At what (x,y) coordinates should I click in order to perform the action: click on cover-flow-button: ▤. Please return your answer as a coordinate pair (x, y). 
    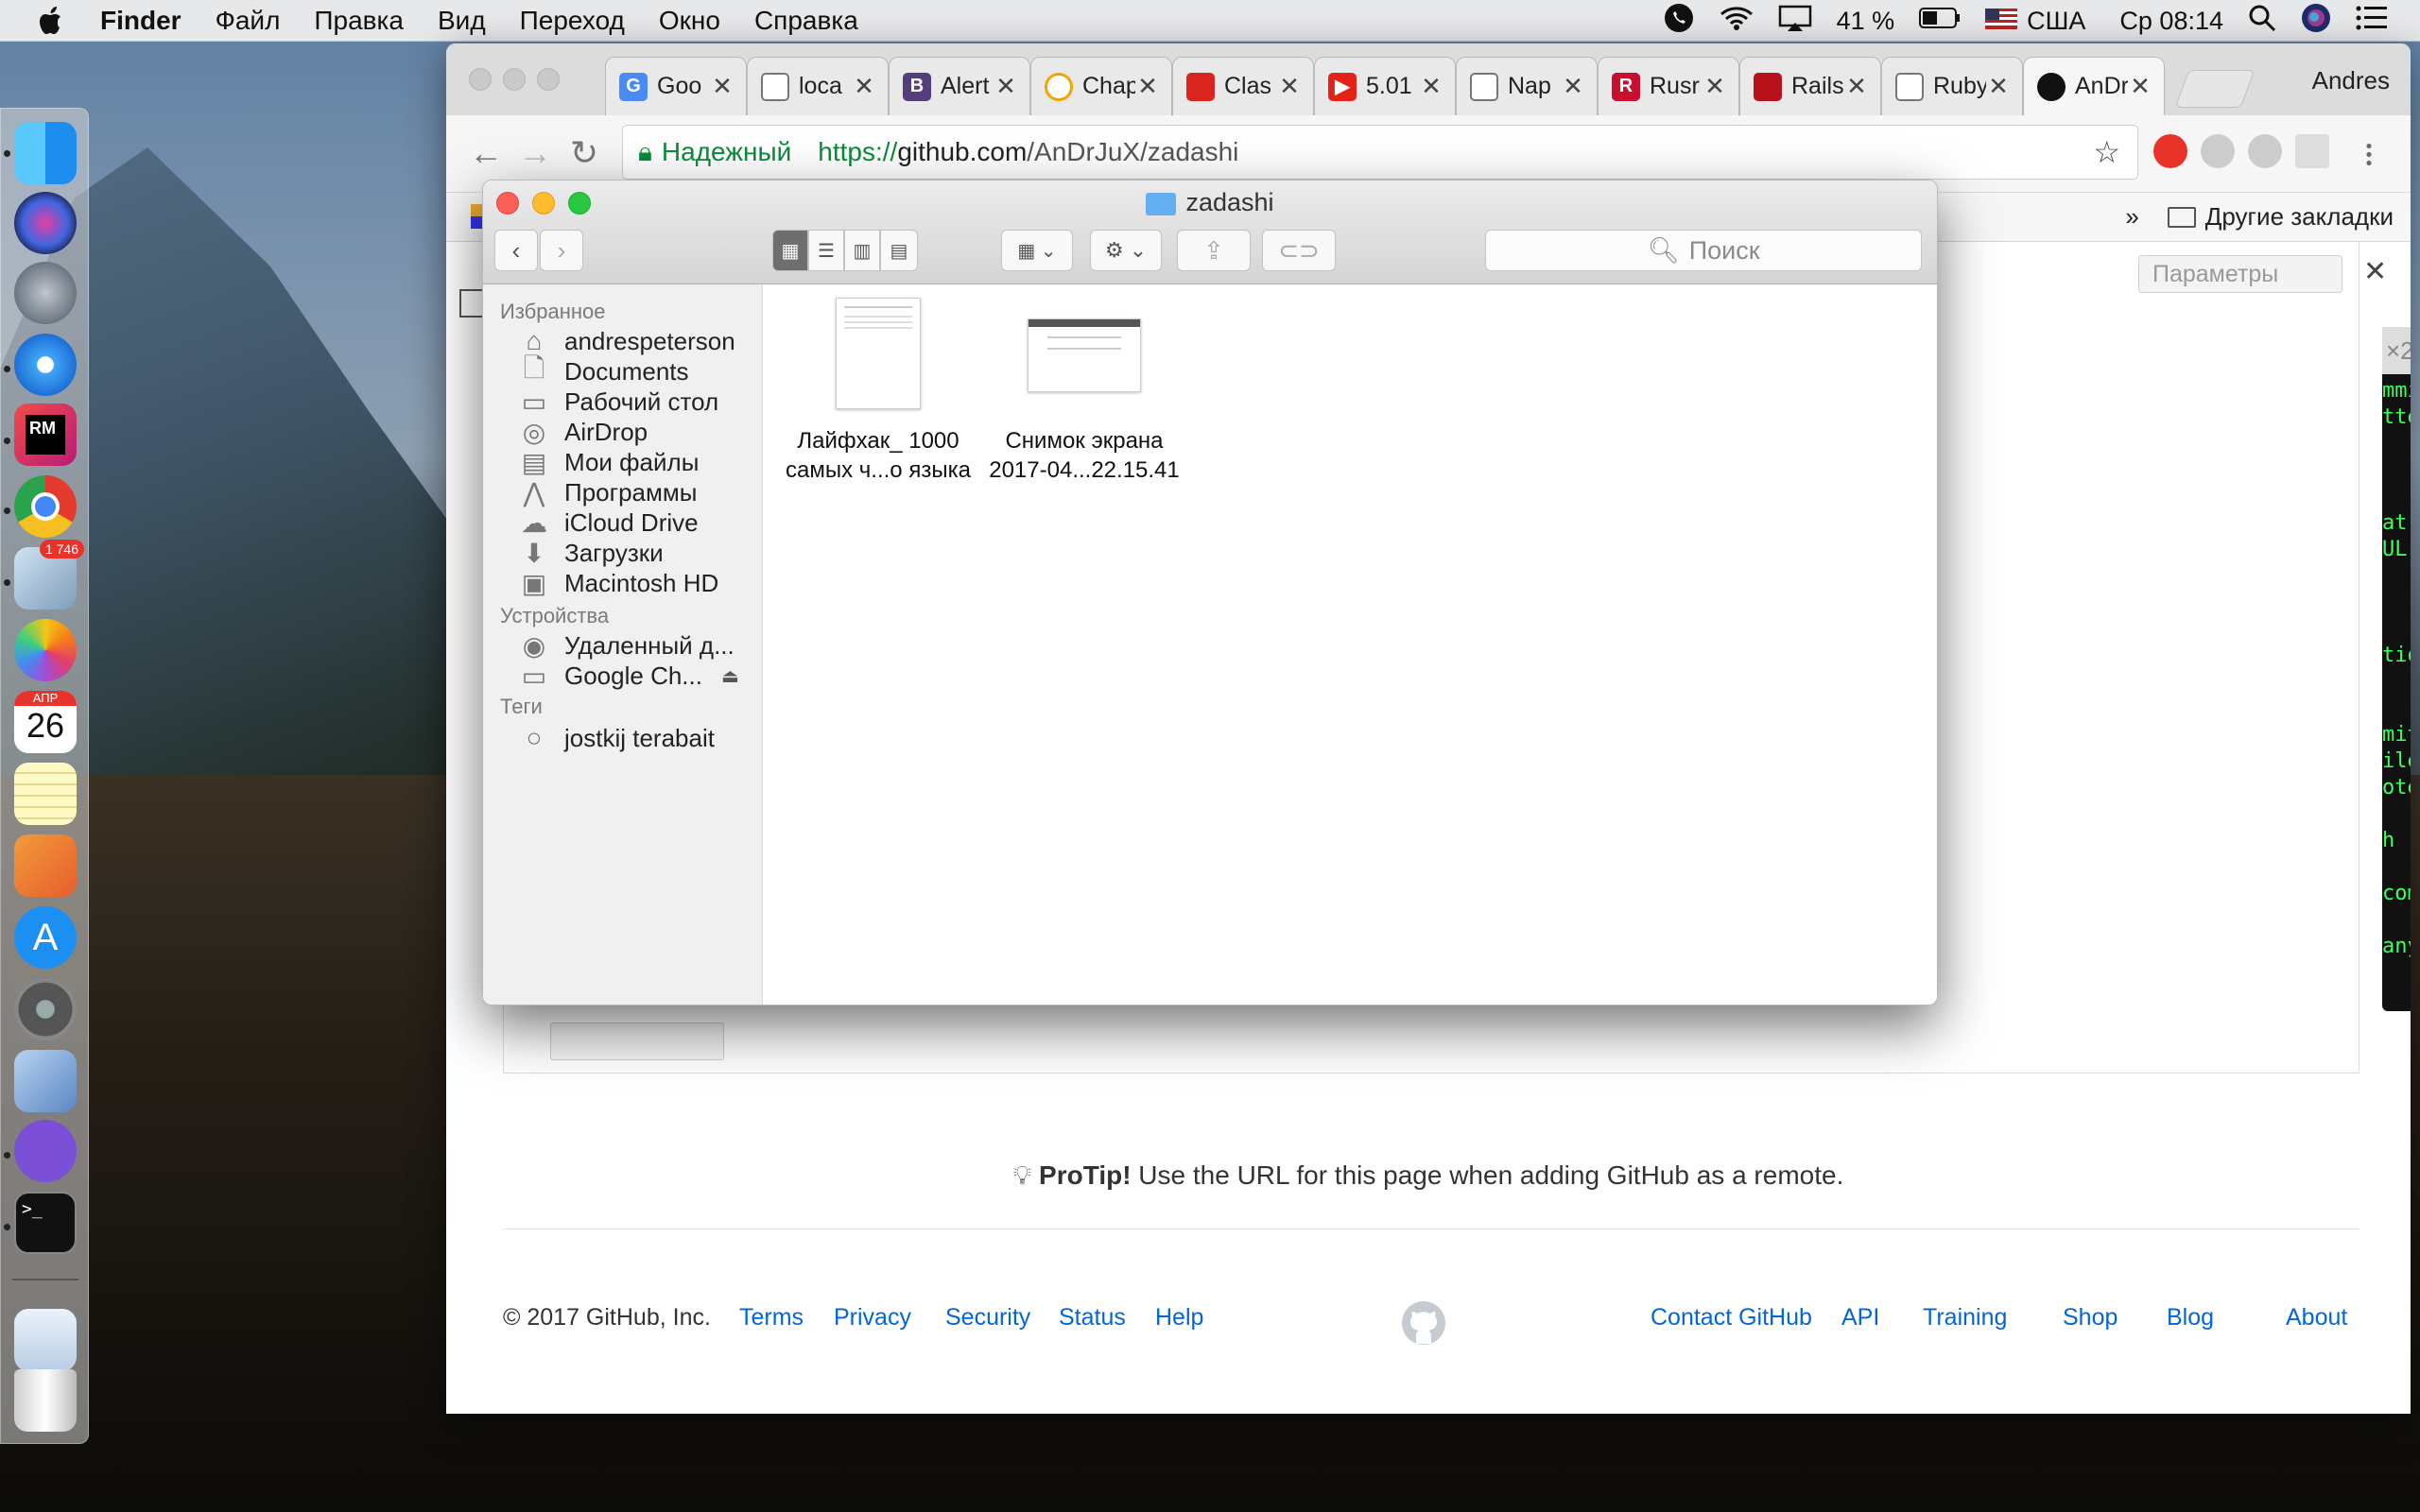
    Looking at the image, I should click on (899, 250).